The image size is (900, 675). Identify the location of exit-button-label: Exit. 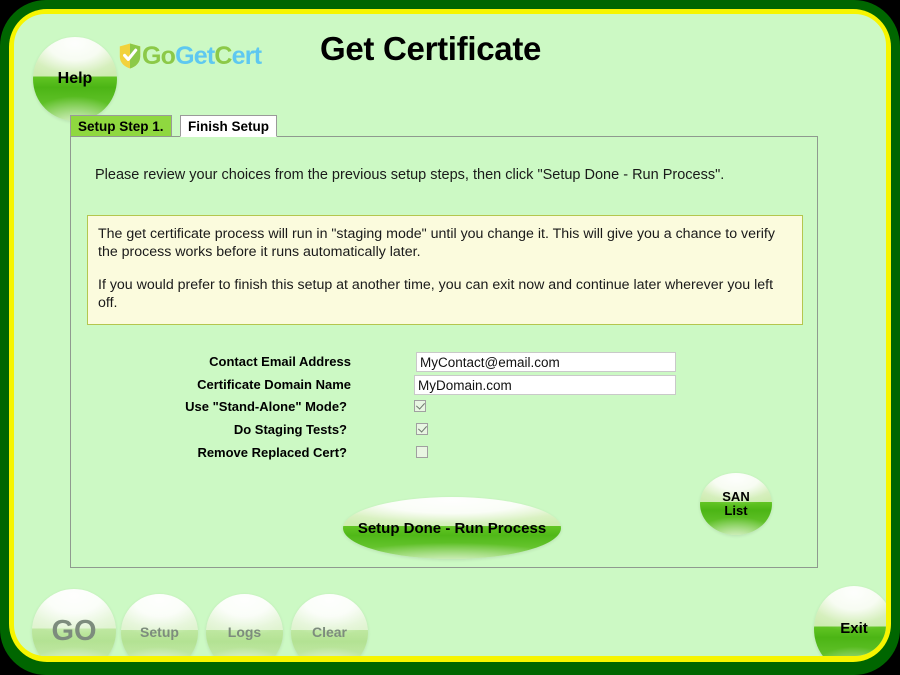
(854, 629).